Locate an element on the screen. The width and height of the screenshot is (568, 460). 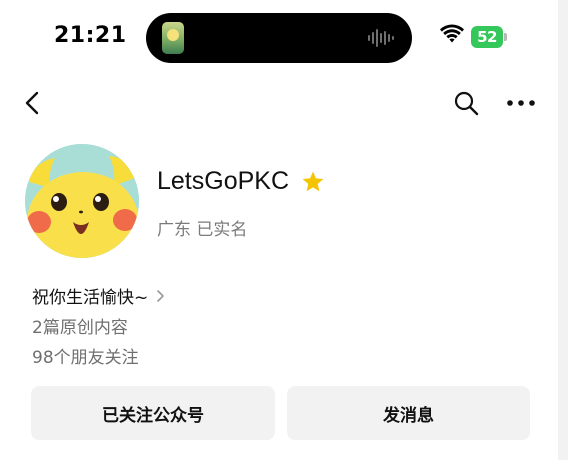
original-content-count: 2篇原创内容 is located at coordinates (80, 325).